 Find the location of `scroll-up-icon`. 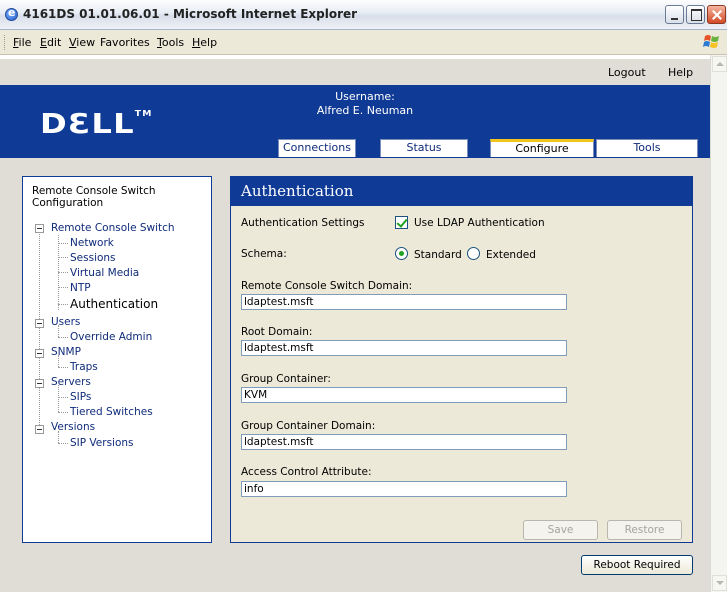

scroll-up-icon is located at coordinates (719, 64).